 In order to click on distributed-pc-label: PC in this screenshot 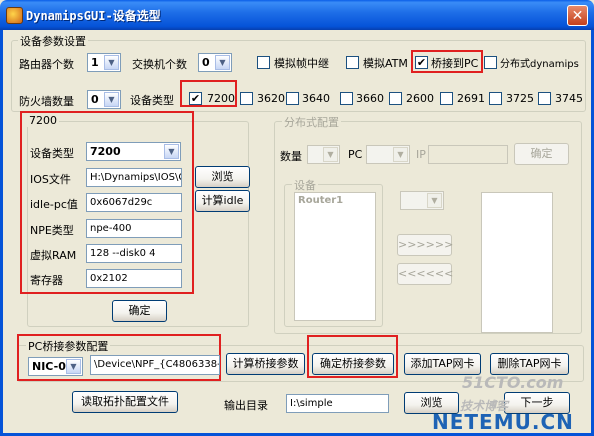, I will do `click(355, 154)`.